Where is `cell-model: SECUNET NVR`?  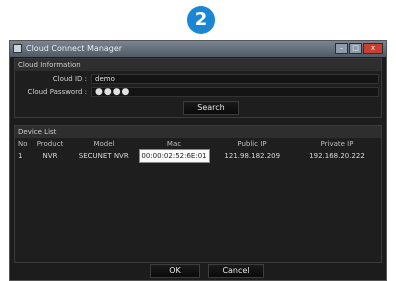
cell-model: SECUNET NVR is located at coordinates (103, 156).